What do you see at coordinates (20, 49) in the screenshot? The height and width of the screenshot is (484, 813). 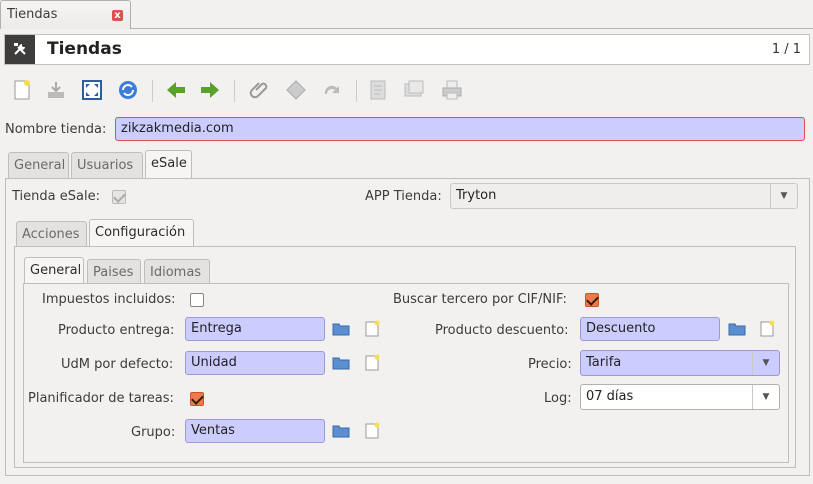 I see `tools-icon` at bounding box center [20, 49].